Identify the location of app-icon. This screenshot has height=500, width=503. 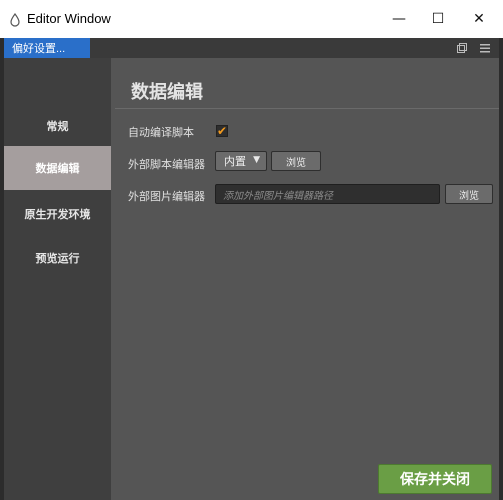
(15, 20).